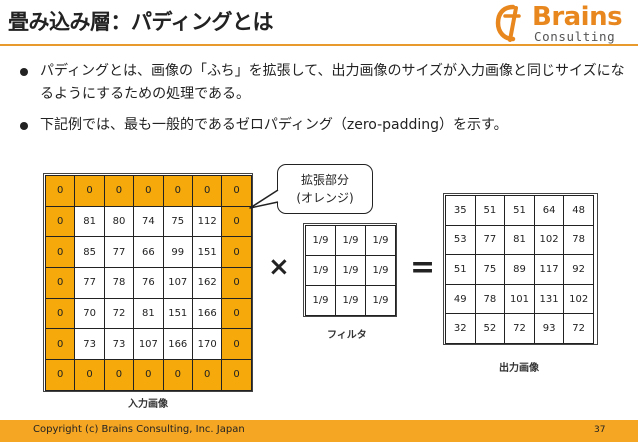 This screenshot has width=638, height=442. I want to click on output-matrix-cell: 117, so click(549, 269).